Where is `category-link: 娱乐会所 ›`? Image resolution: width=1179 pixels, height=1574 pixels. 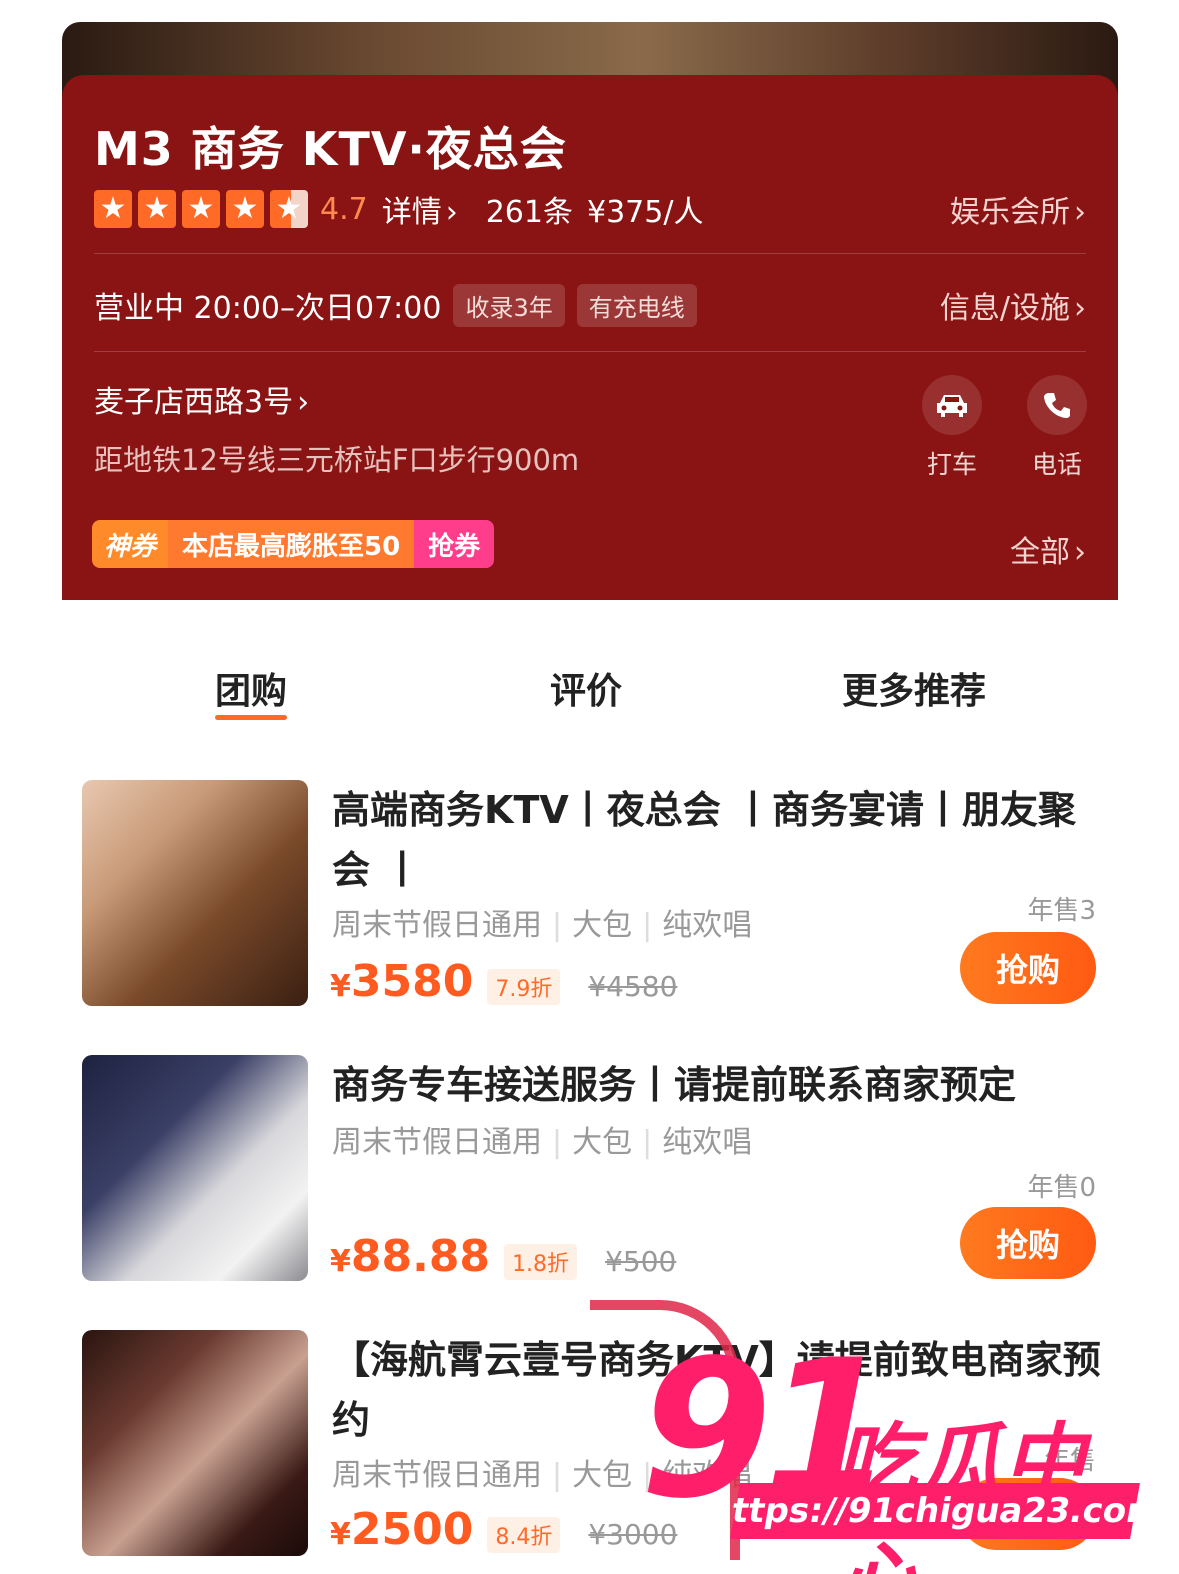 category-link: 娱乐会所 › is located at coordinates (1018, 209).